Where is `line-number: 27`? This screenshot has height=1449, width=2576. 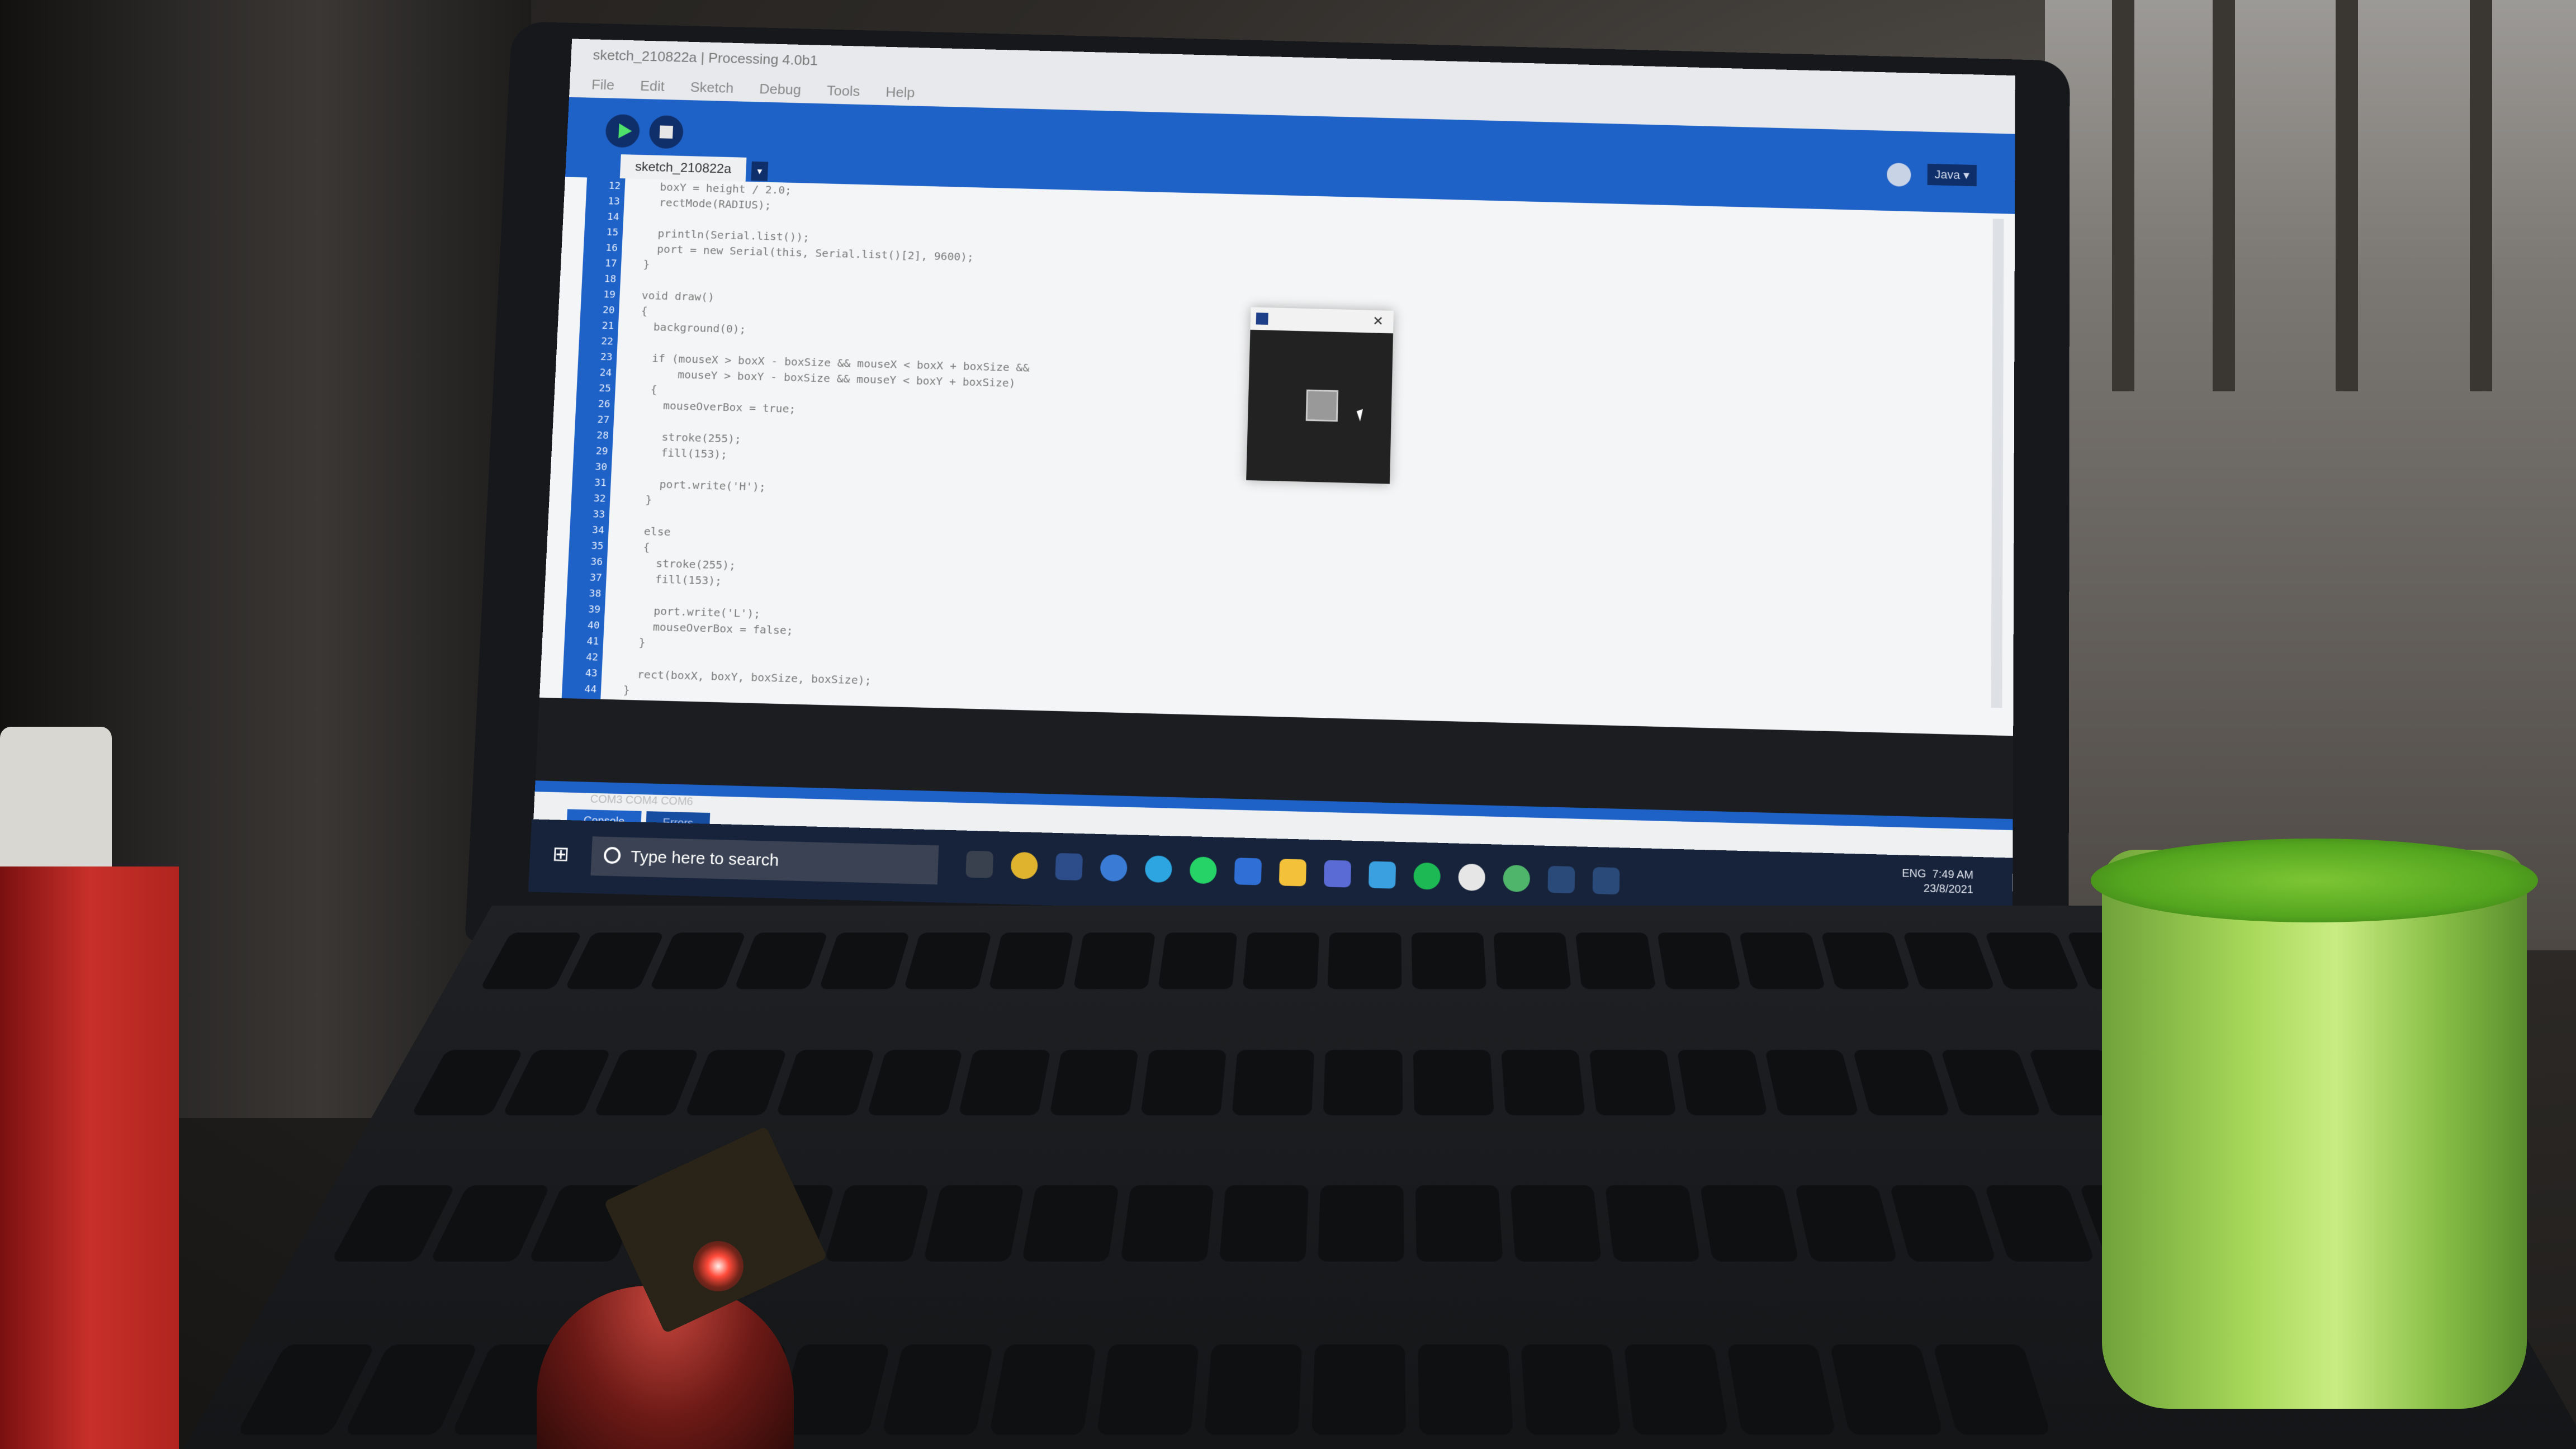
line-number: 27 is located at coordinates (603, 420).